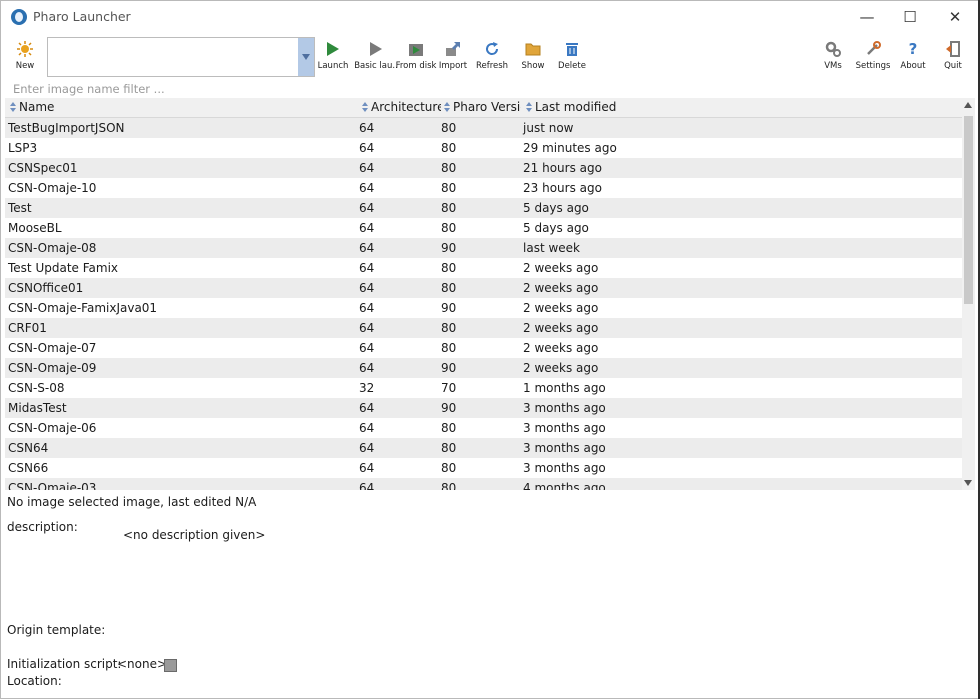  I want to click on cell-name: CSN-Omaje-09, so click(52, 368).